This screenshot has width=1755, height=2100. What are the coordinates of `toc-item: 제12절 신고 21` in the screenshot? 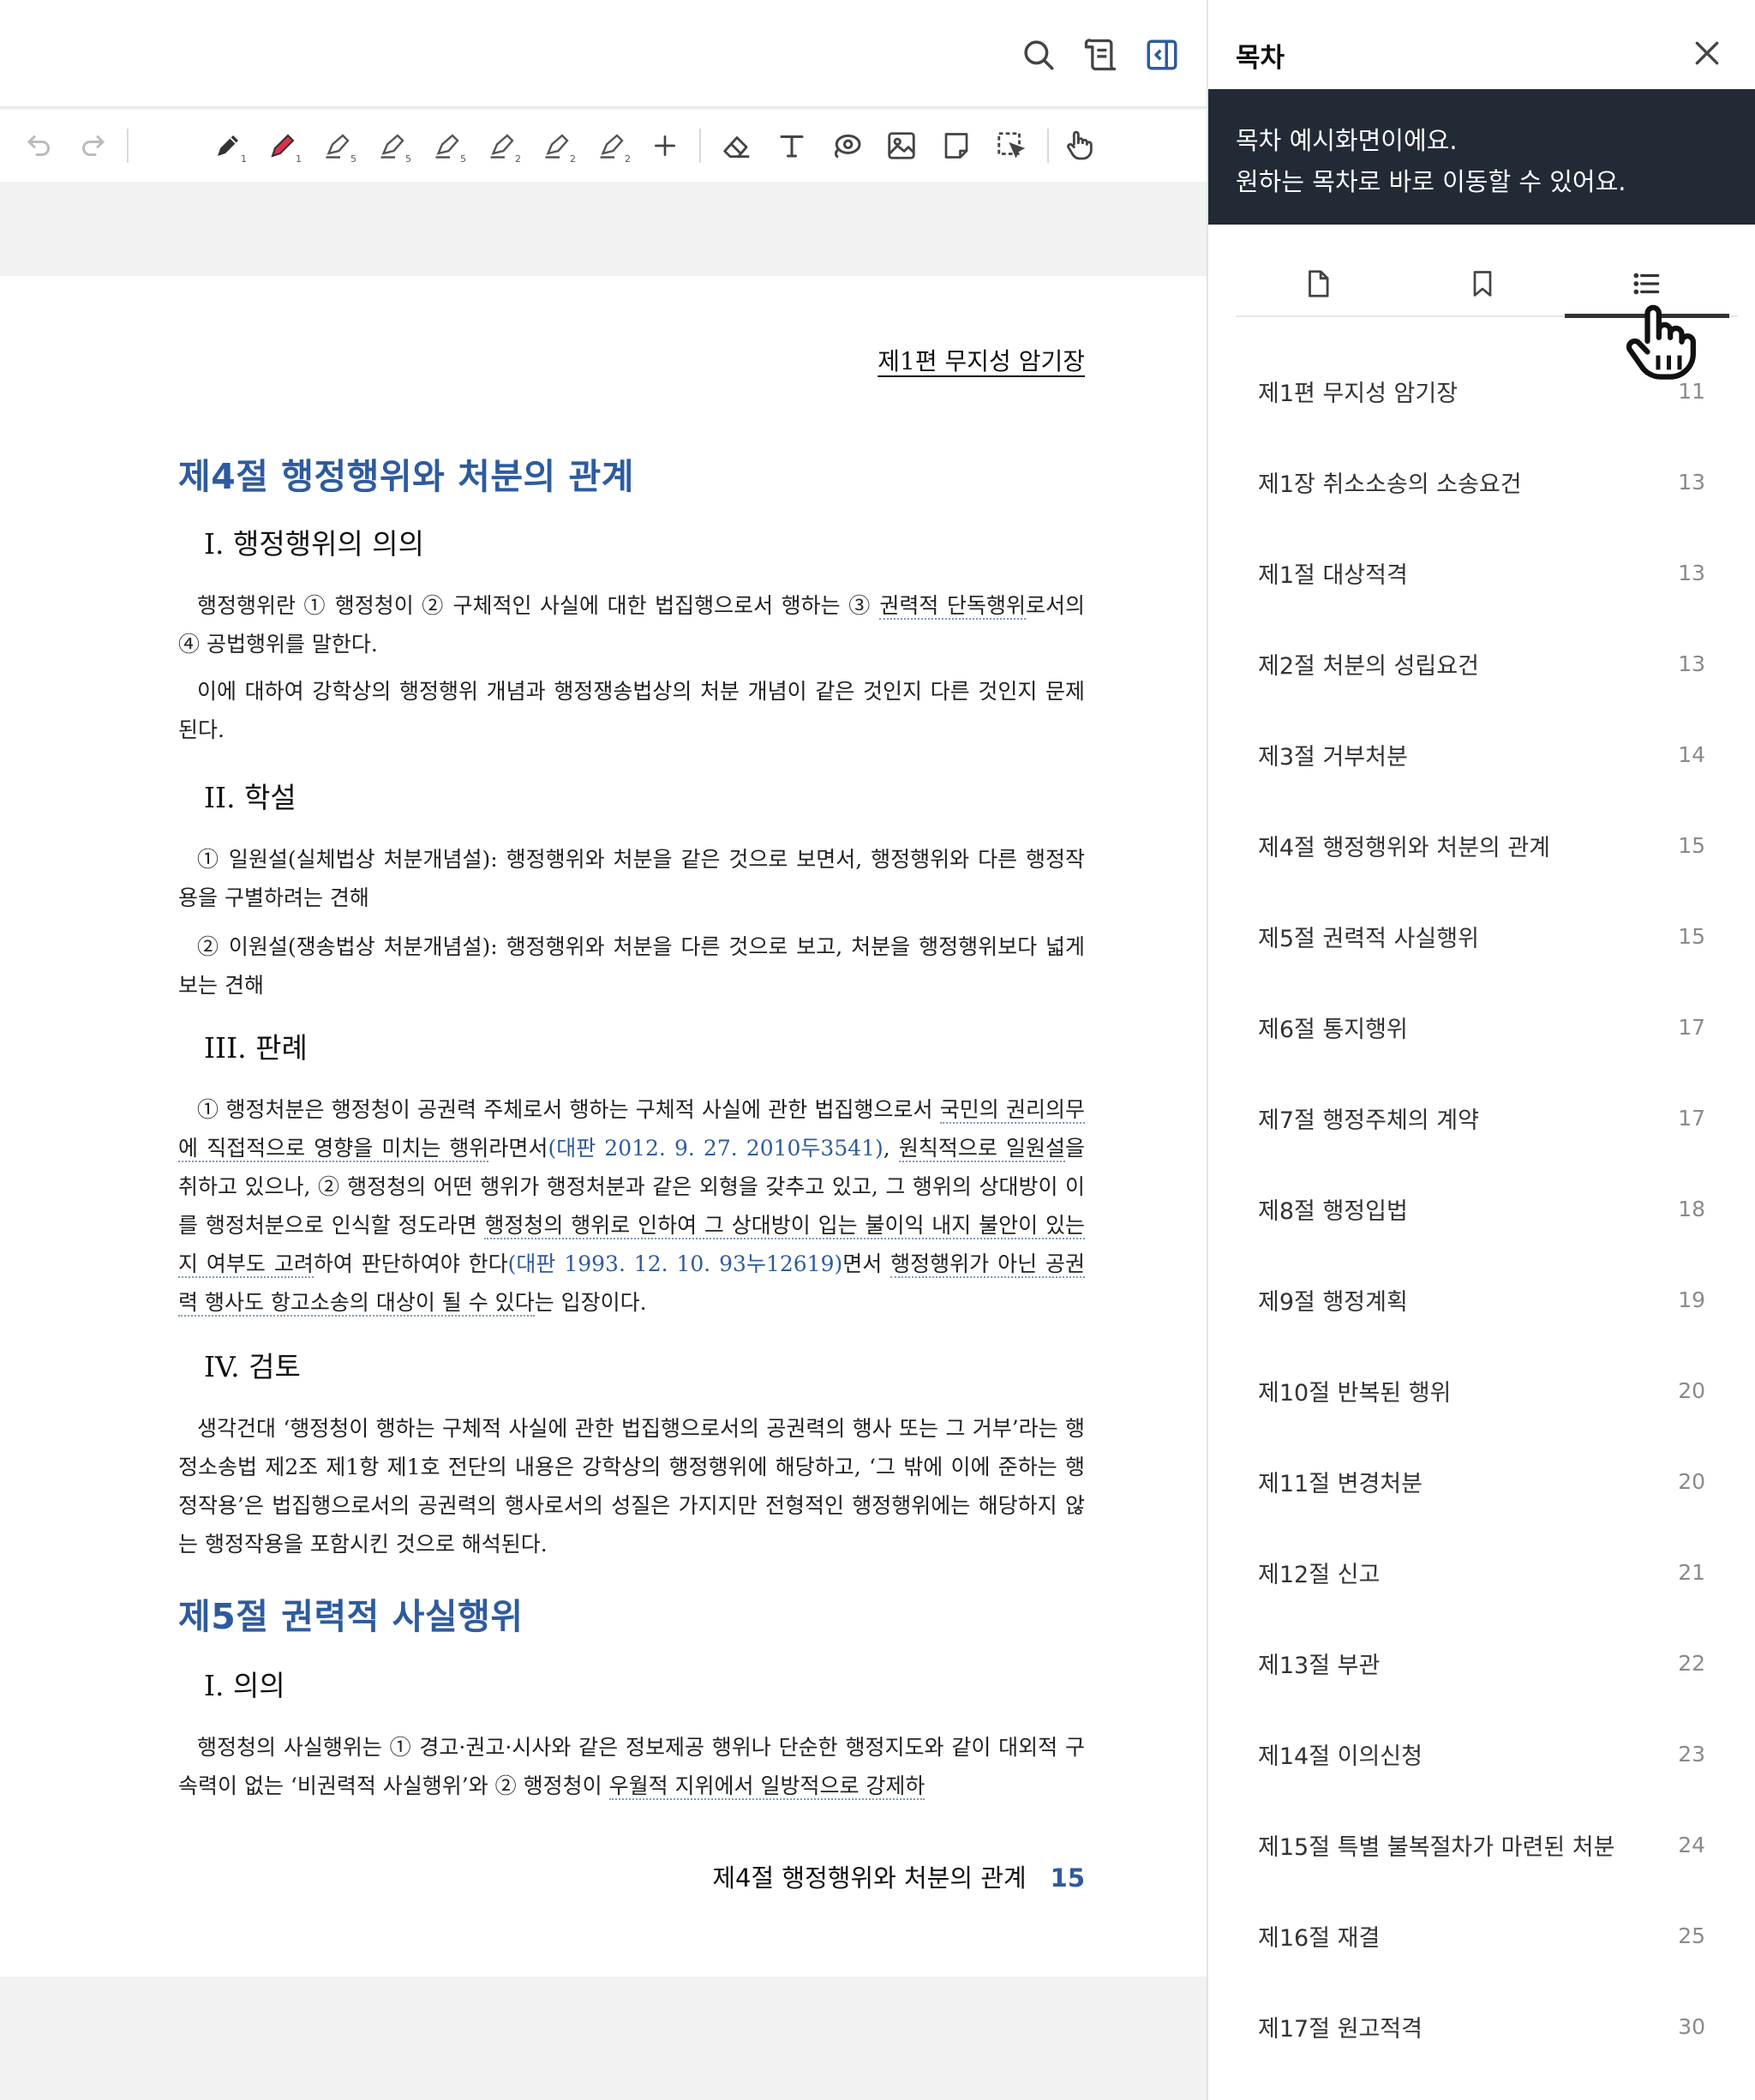 It's located at (1481, 1572).